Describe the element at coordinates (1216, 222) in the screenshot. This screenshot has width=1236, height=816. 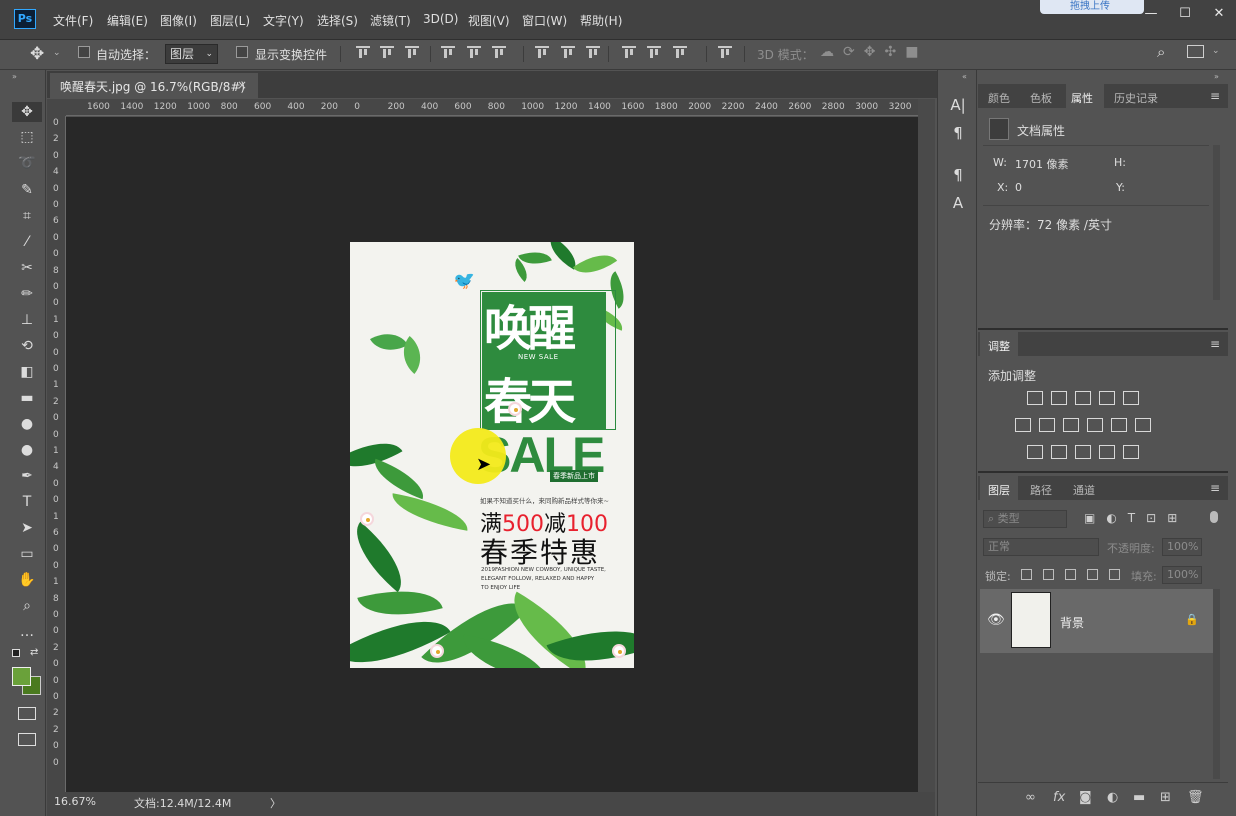
I see `properties-scrollbar` at that location.